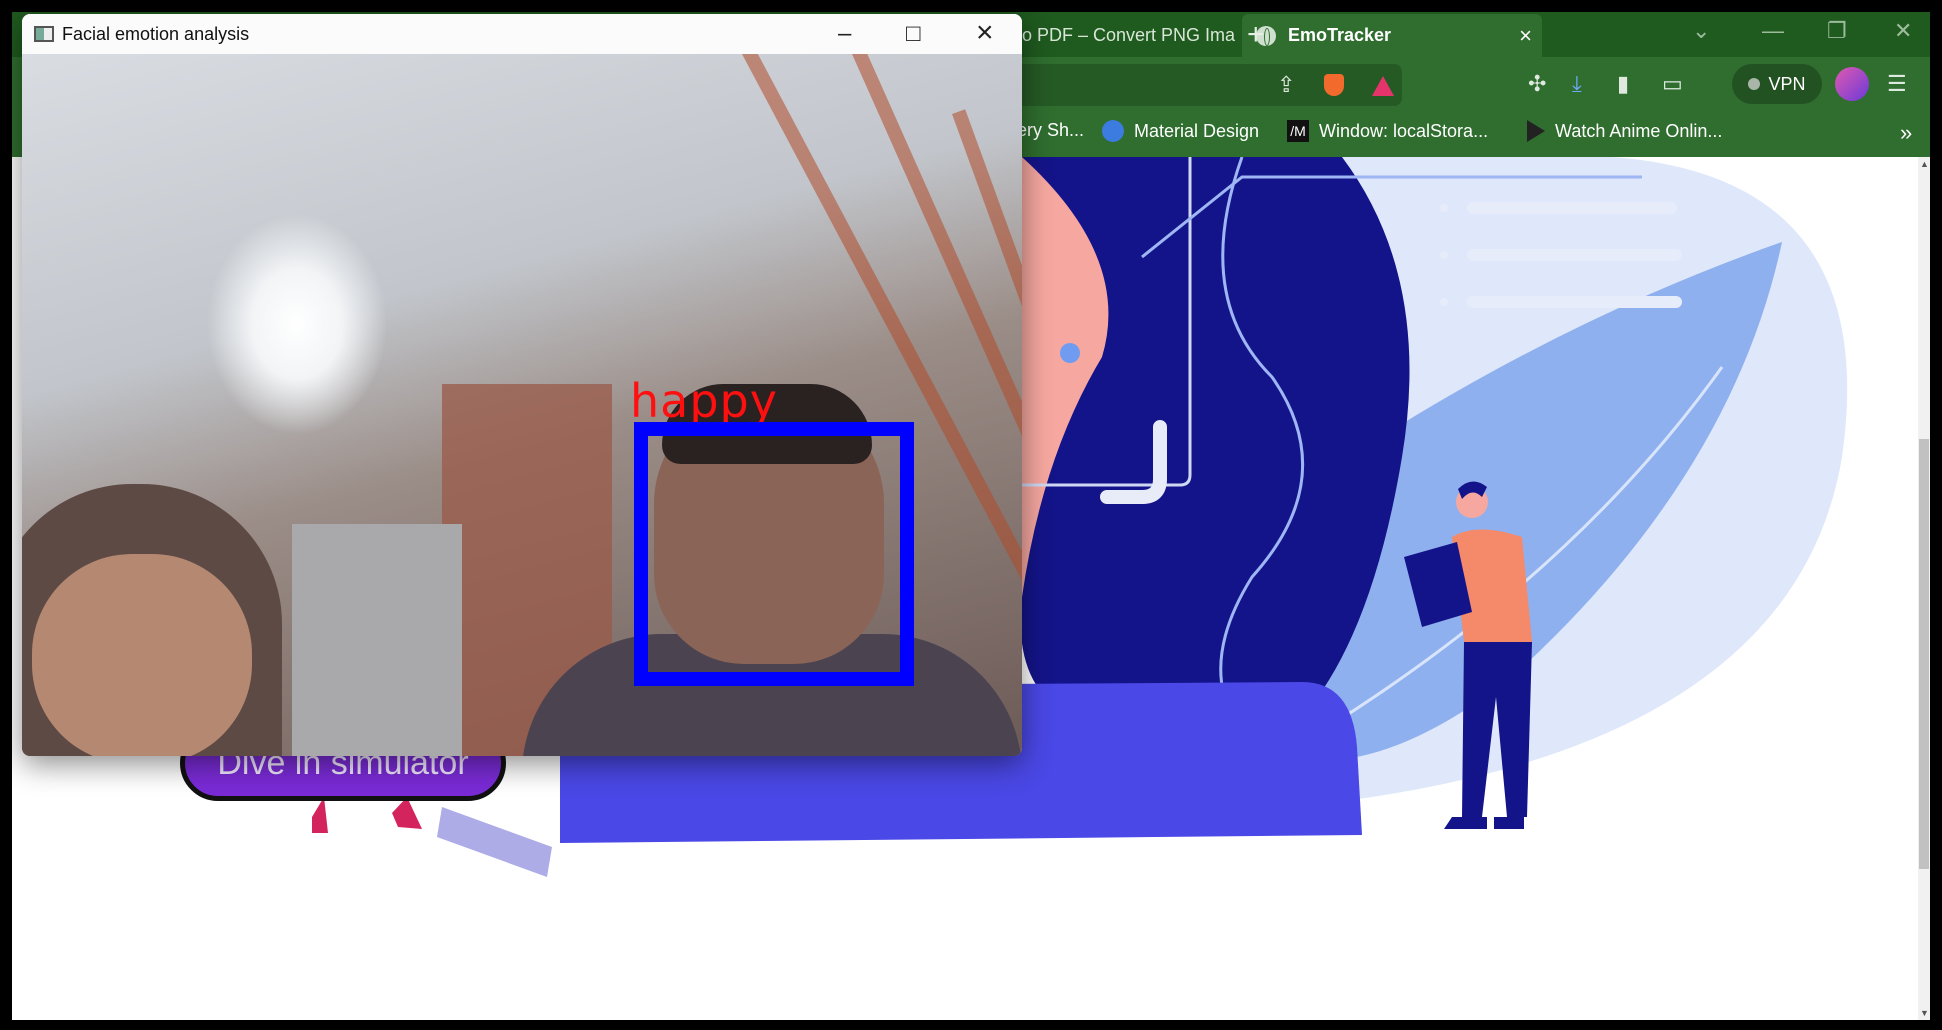 This screenshot has height=1030, width=1942. What do you see at coordinates (1773, 31) in the screenshot?
I see `browser-minimize-icon: —` at bounding box center [1773, 31].